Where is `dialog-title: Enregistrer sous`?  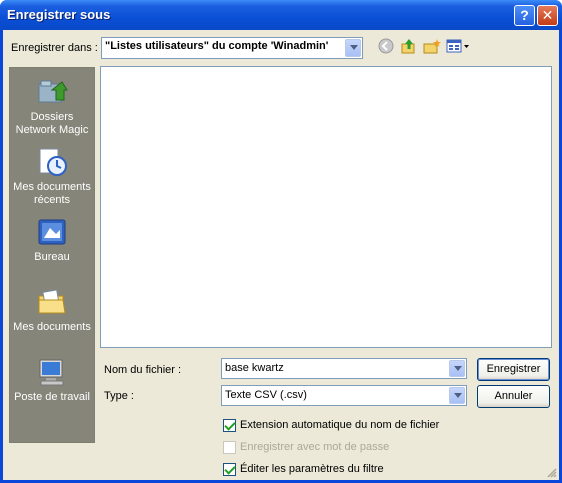
dialog-title: Enregistrer sous is located at coordinates (59, 14).